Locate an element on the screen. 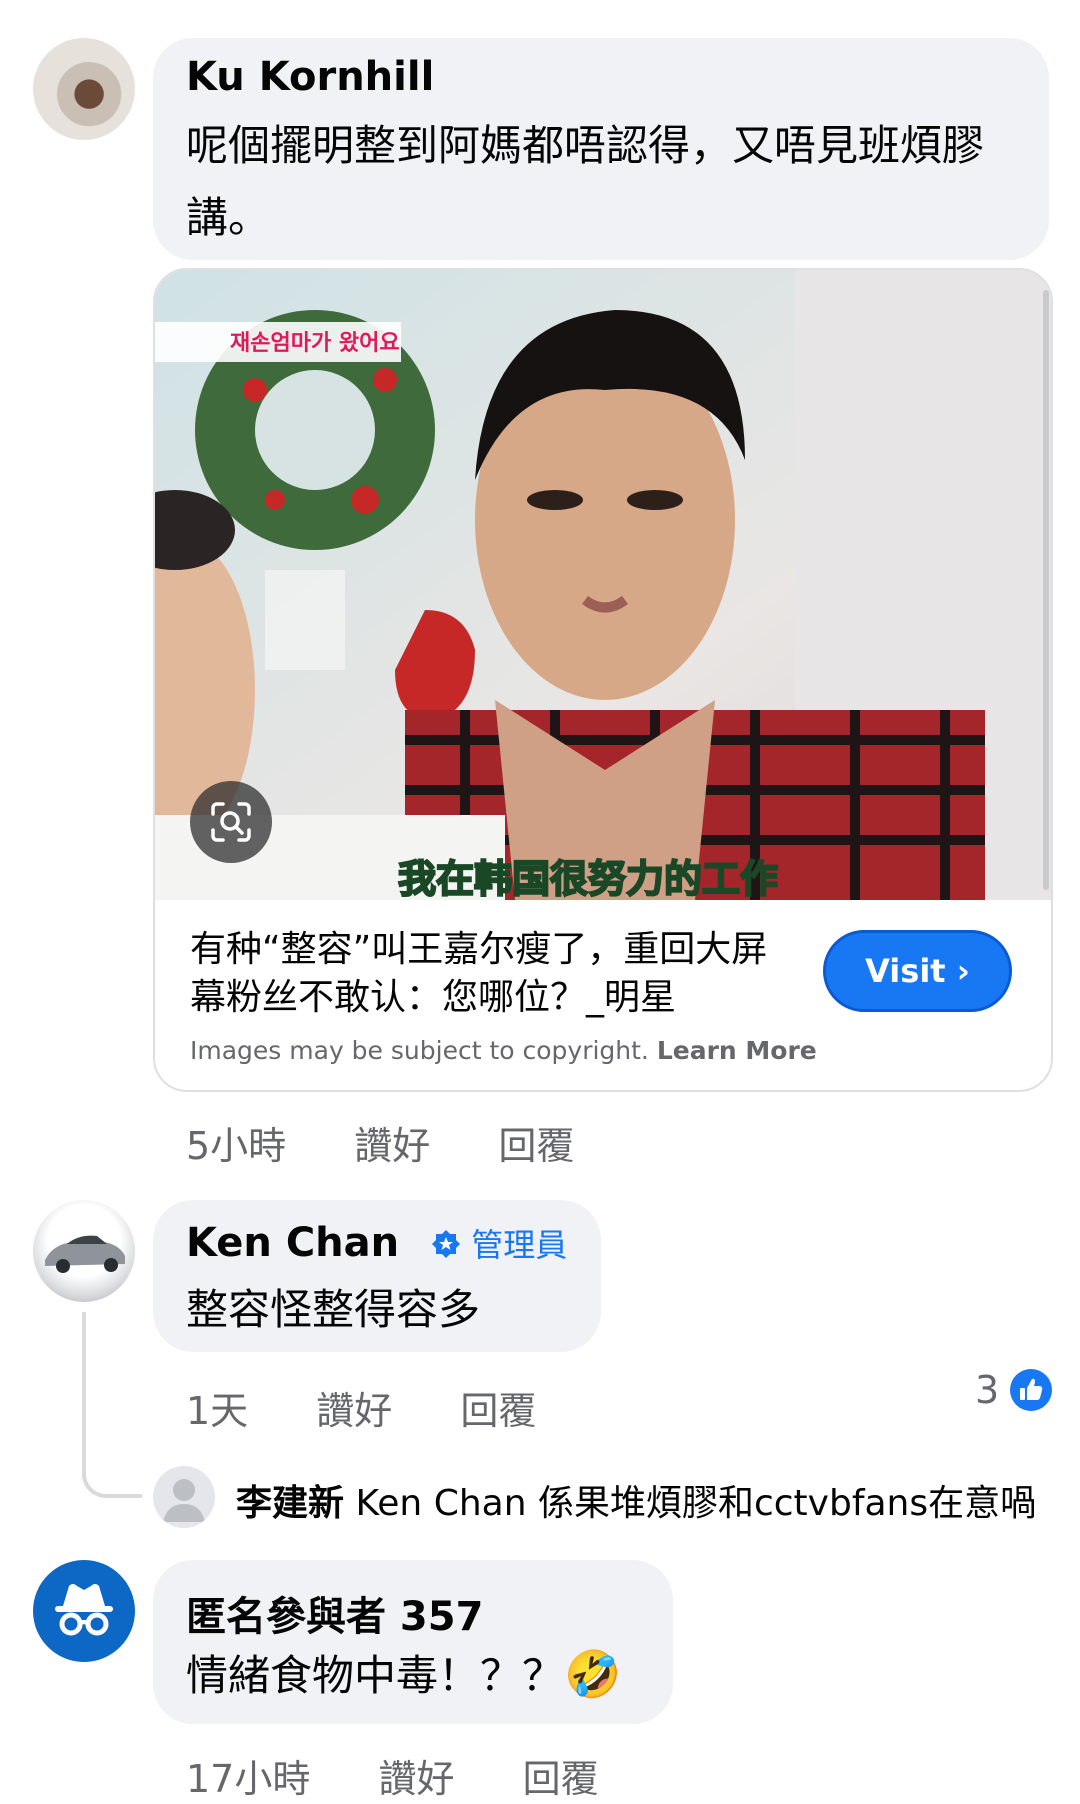  visual-search-icon is located at coordinates (231, 822).